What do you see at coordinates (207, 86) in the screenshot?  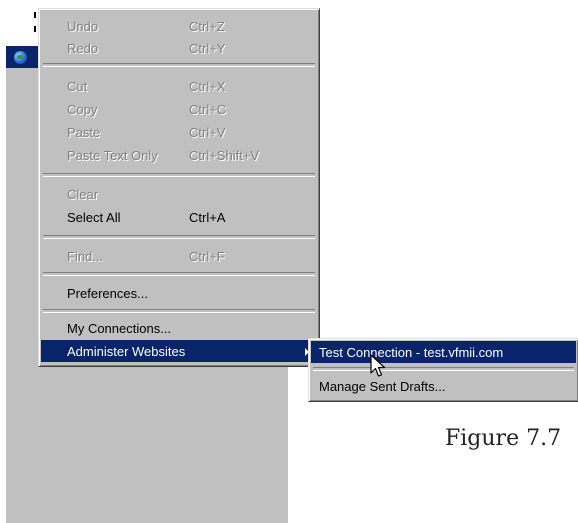 I see `menu-item-shortcut: Ctrl+X` at bounding box center [207, 86].